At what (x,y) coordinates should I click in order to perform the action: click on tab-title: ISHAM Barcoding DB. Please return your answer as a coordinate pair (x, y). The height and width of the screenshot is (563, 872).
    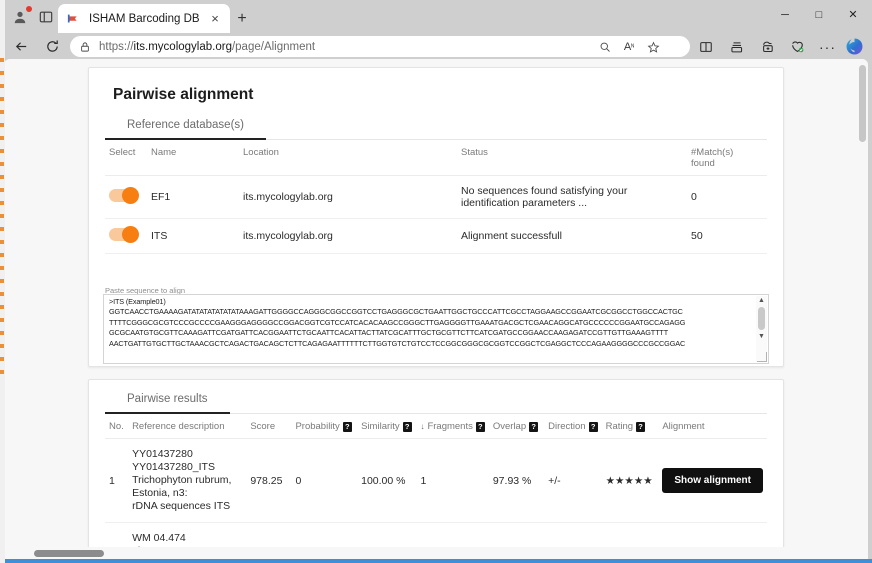
    Looking at the image, I should click on (144, 18).